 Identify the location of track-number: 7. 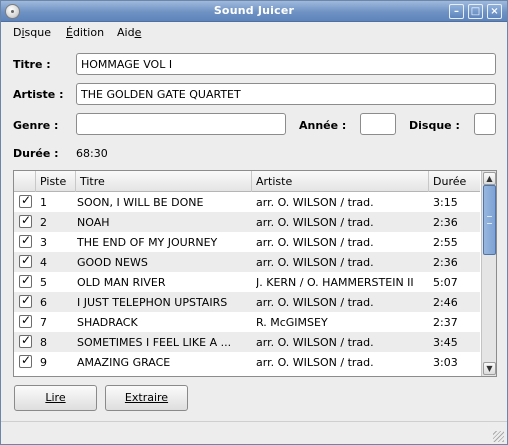
(43, 322).